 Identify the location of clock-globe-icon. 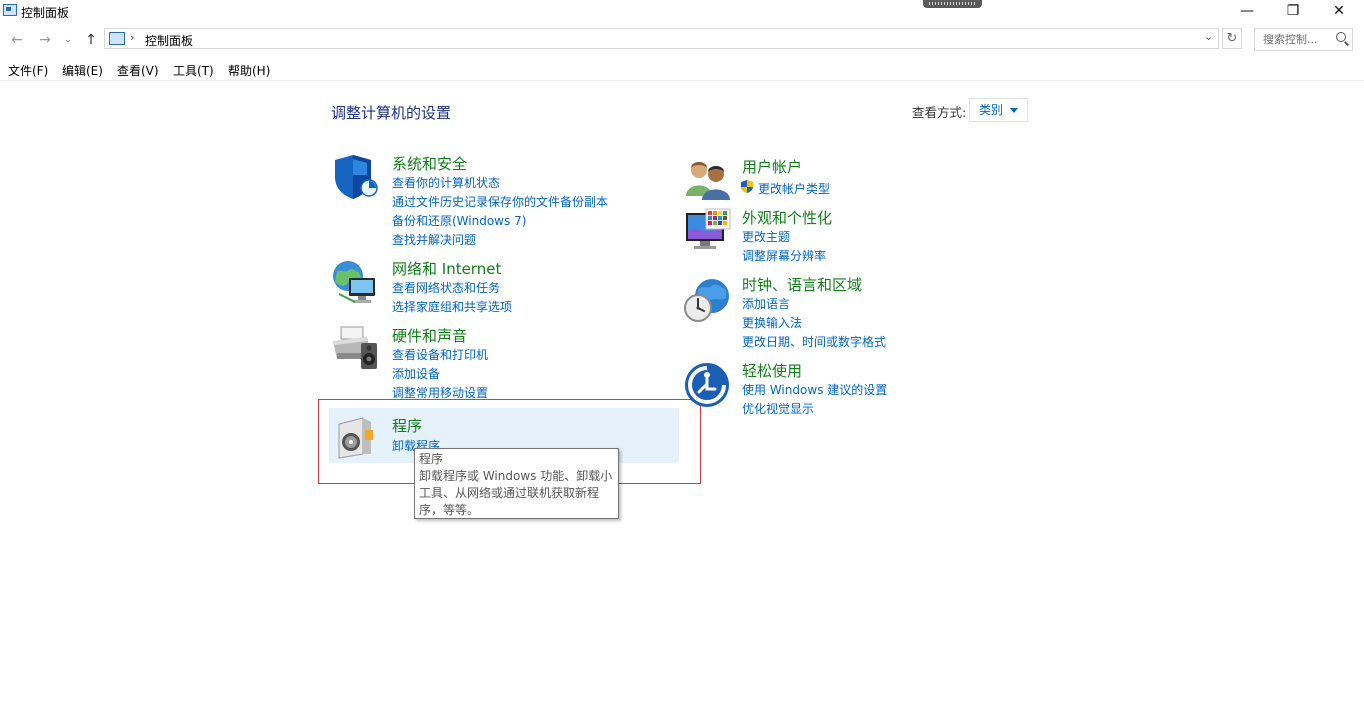
(706, 300).